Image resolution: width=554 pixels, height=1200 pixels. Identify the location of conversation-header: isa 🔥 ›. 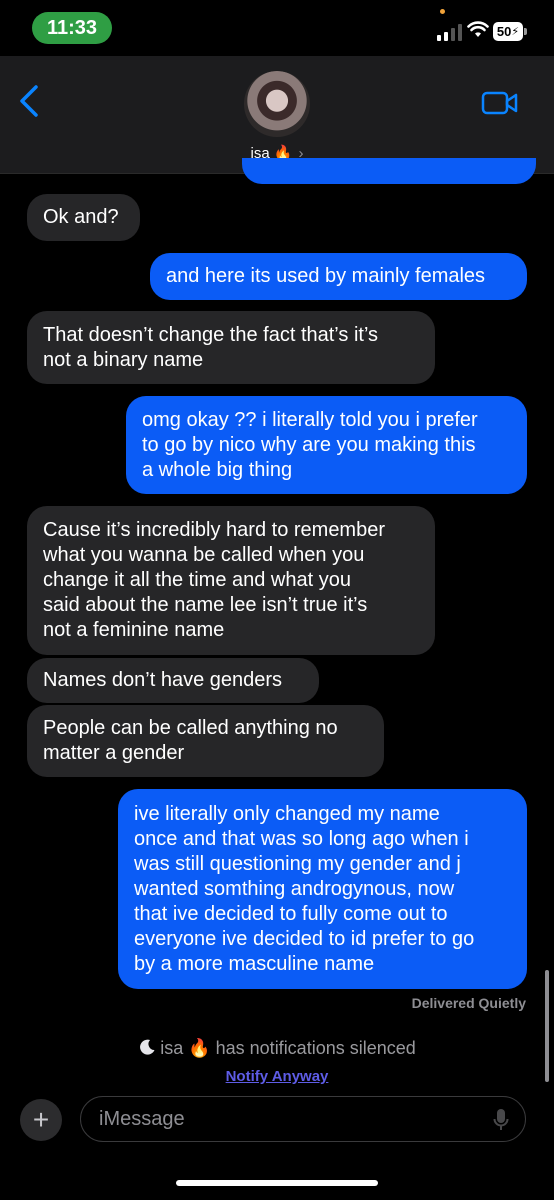
(277, 115).